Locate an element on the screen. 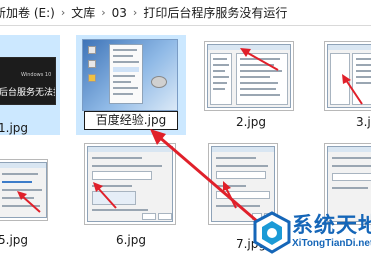  file-name: 3.jpg is located at coordinates (353, 122).